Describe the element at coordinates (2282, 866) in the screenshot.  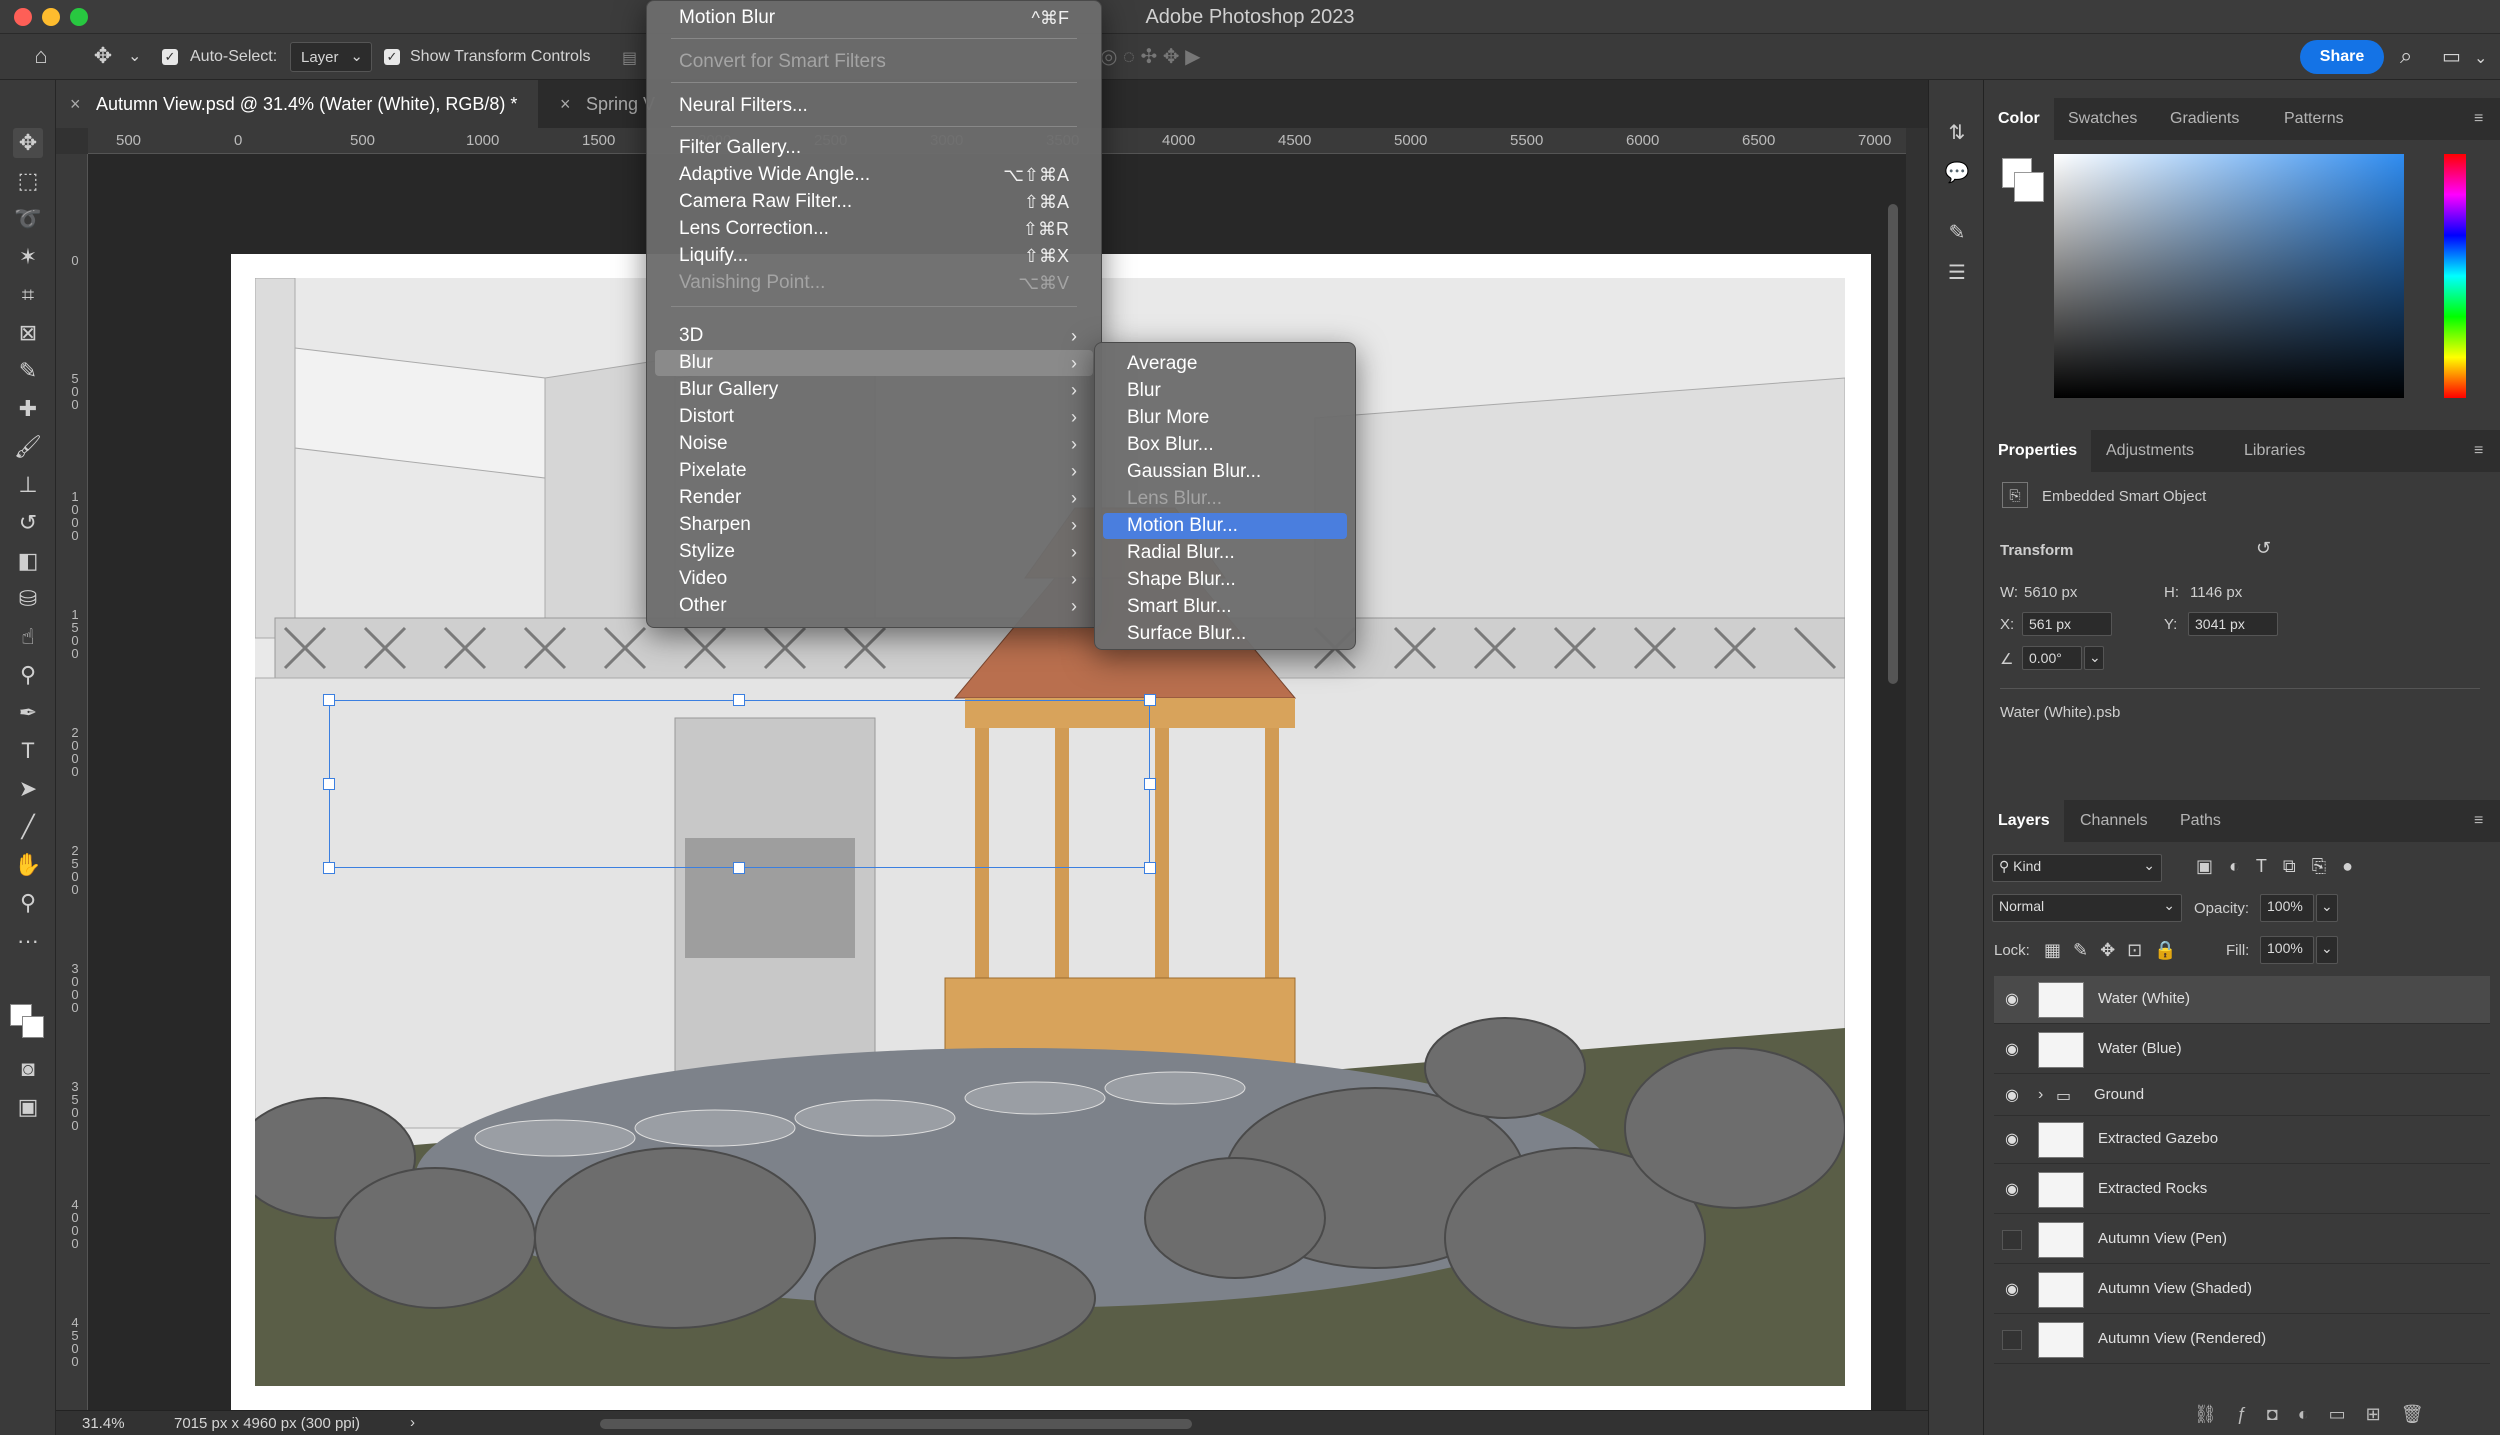
I see `layer-filter-icons: ▣◐T⧉⎘●` at that location.